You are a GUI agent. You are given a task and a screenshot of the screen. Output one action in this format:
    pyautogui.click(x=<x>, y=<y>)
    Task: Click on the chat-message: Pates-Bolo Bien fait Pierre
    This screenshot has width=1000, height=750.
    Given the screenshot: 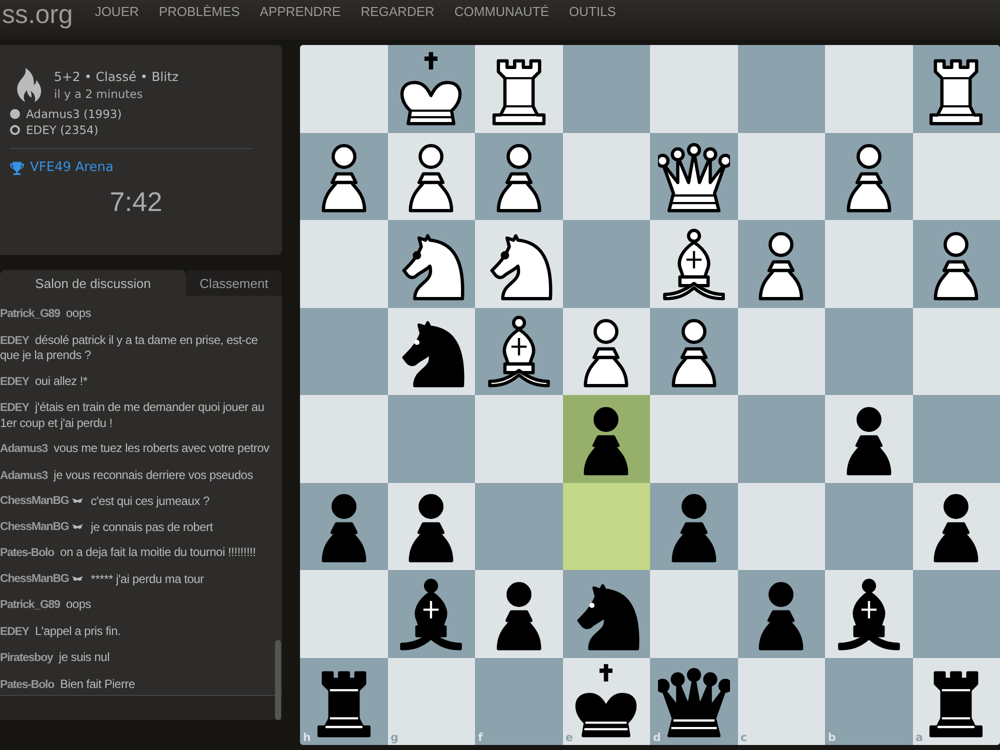 What is the action you would take?
    pyautogui.click(x=68, y=684)
    